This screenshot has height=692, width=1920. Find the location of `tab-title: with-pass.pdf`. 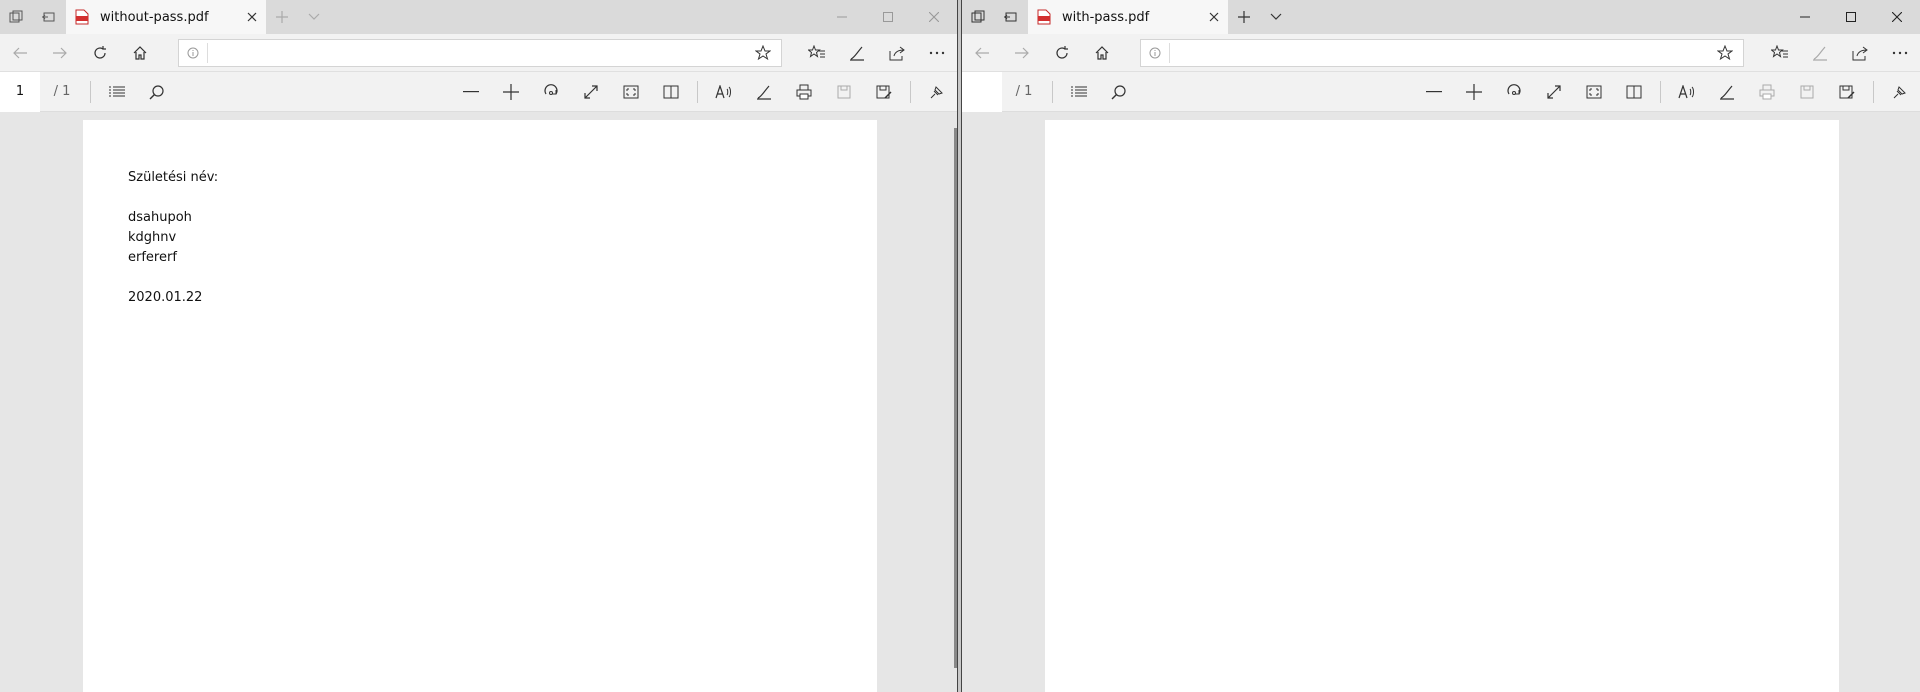

tab-title: with-pass.pdf is located at coordinates (1106, 17).